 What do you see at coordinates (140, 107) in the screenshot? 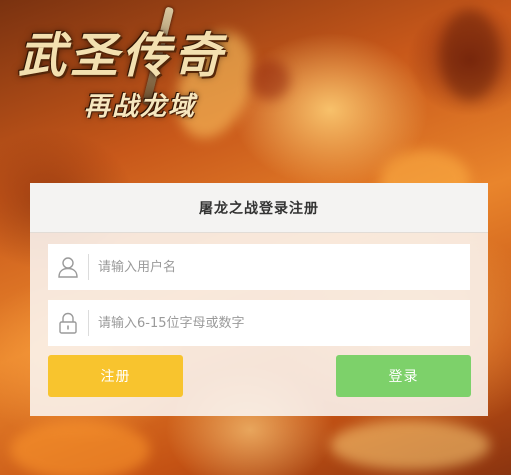
I see `logo-subtitle: 再战龙域` at bounding box center [140, 107].